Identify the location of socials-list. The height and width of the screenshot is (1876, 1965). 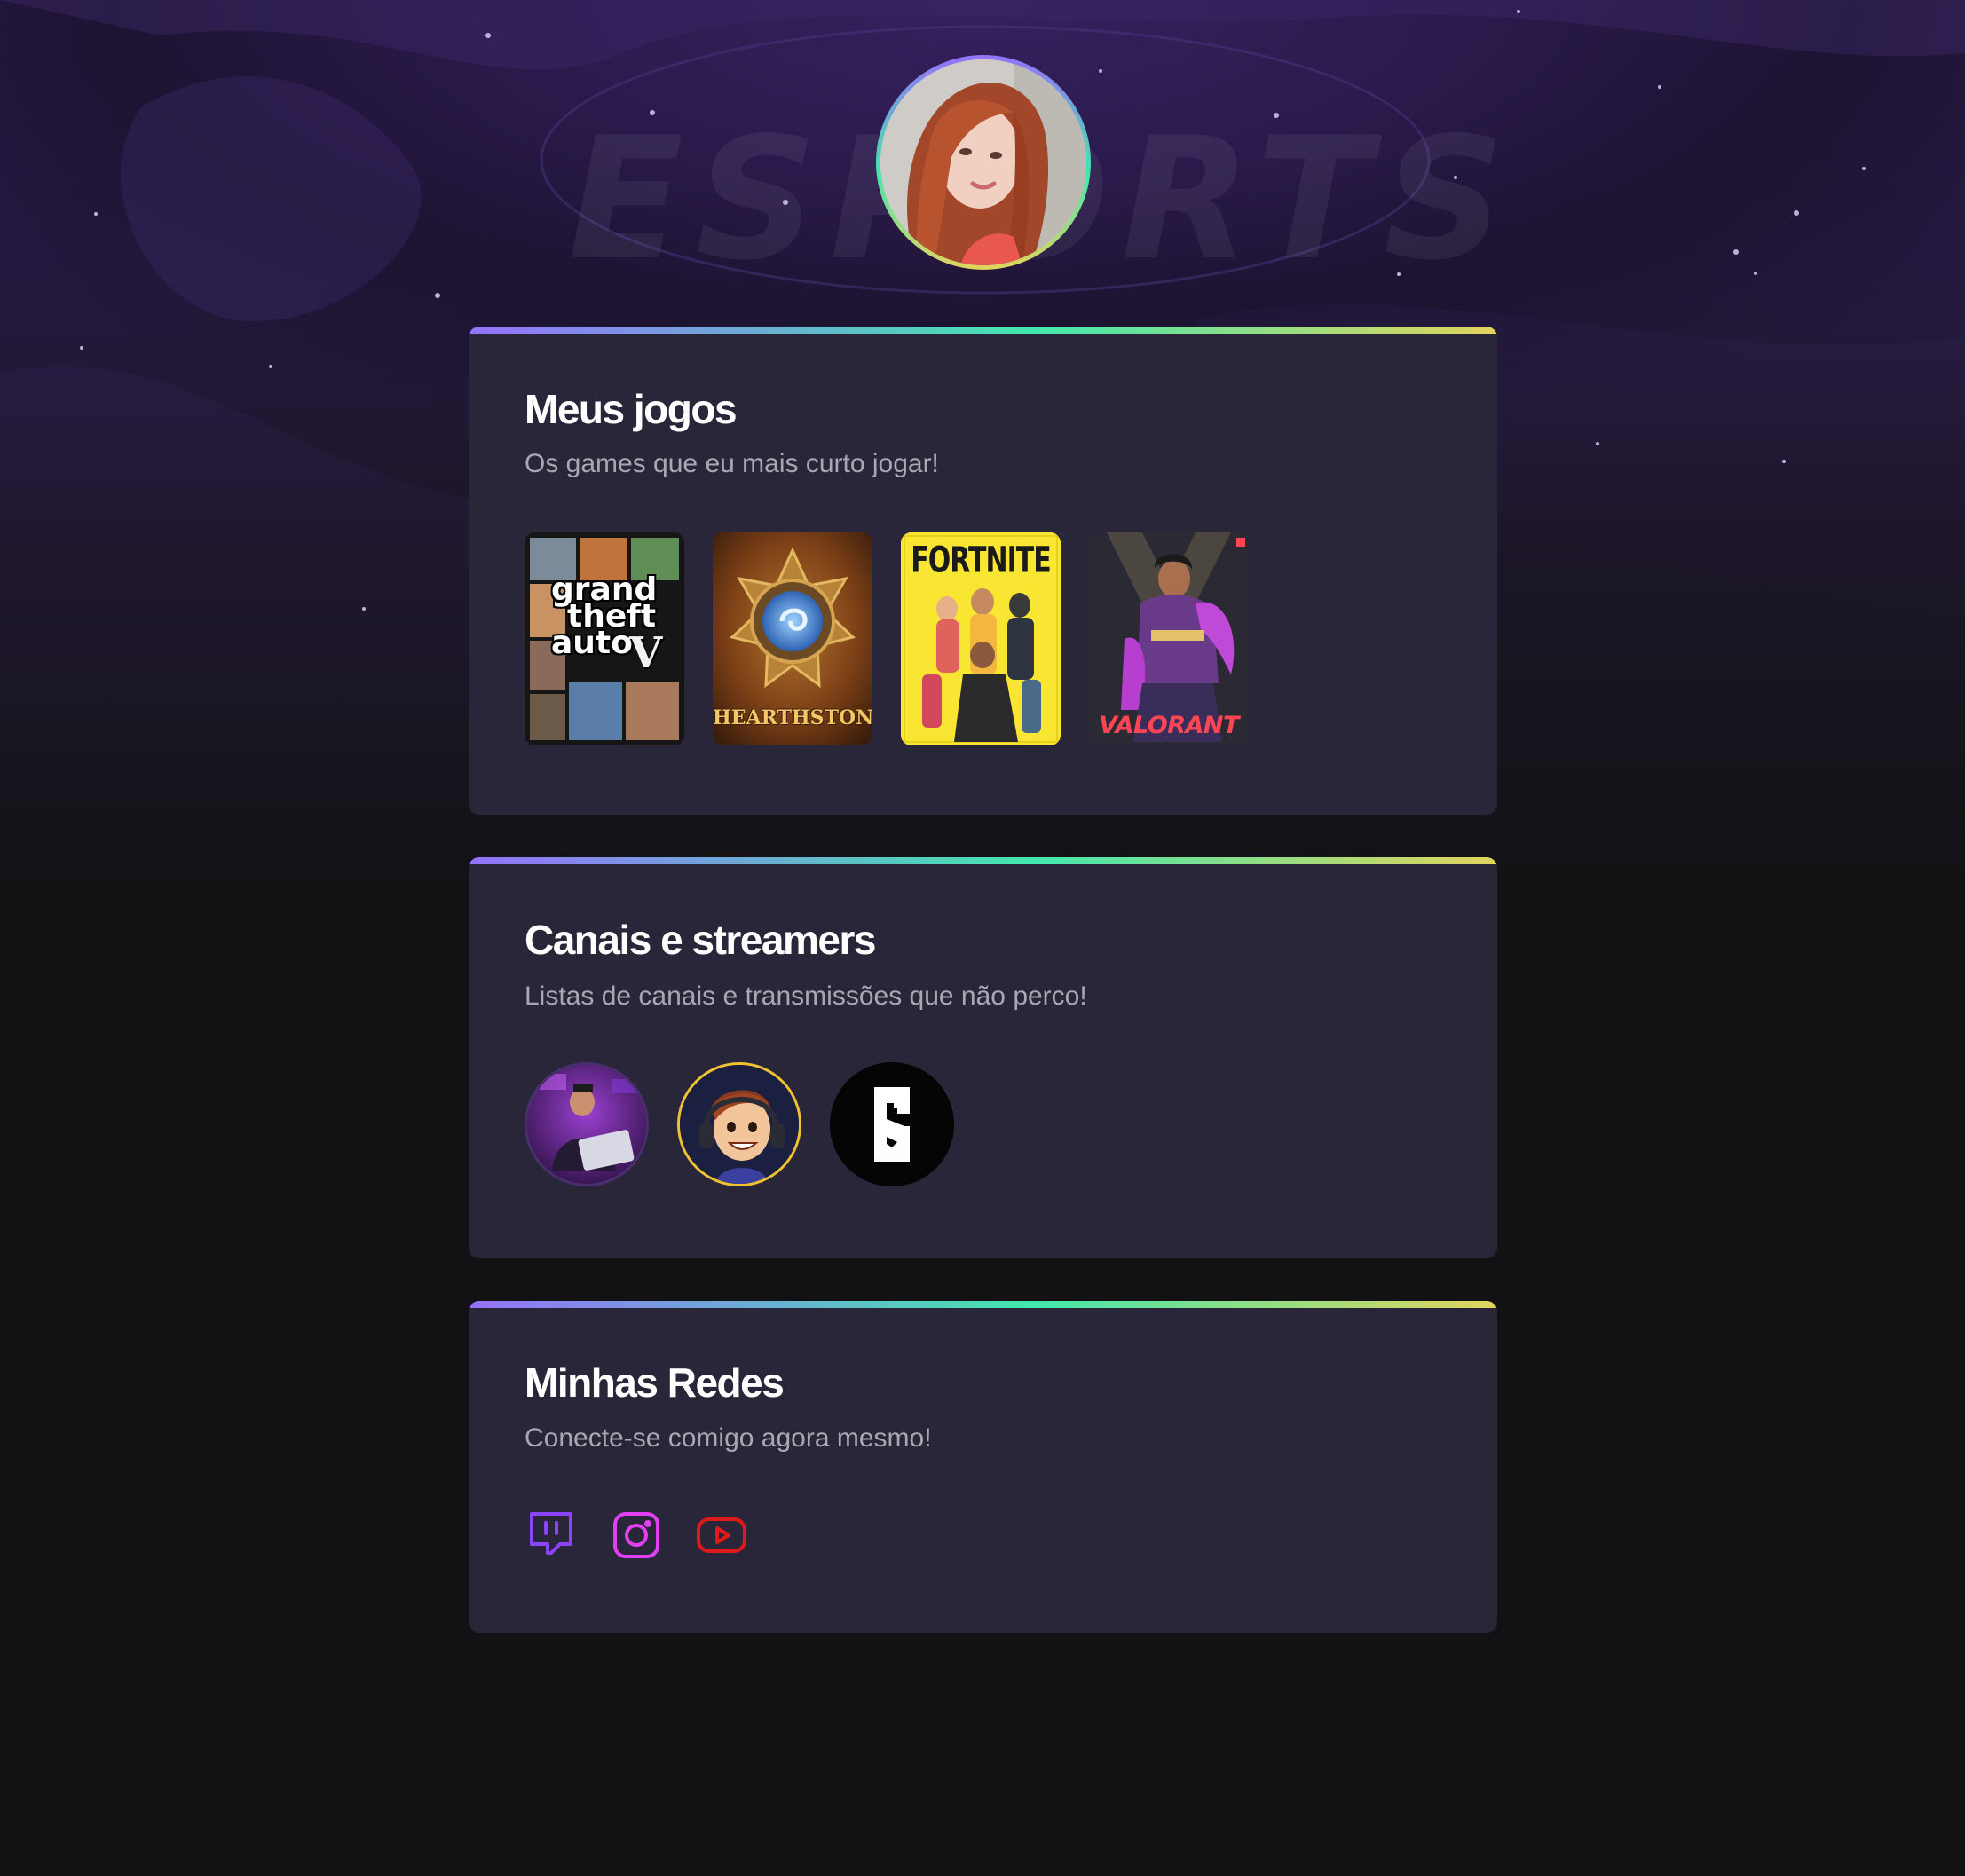
(702, 1535).